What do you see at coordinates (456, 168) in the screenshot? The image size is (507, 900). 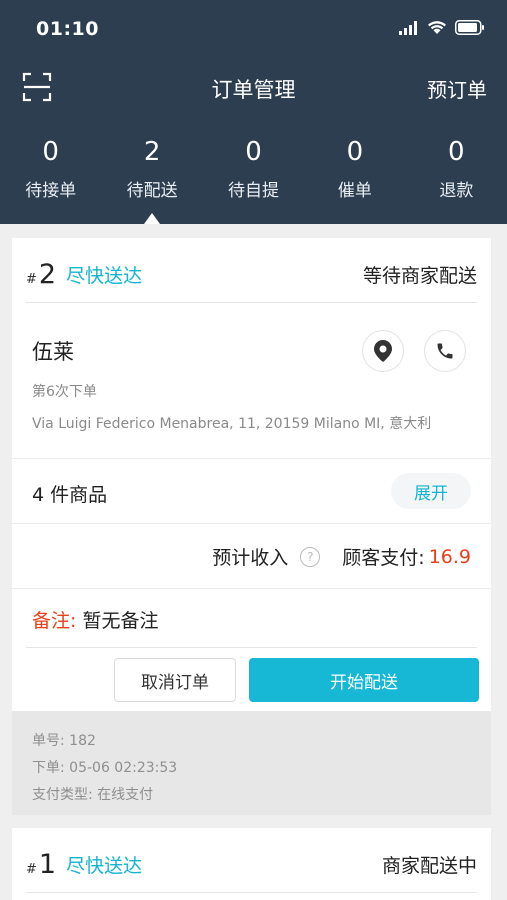 I see `stat-refunds: 0 退款` at bounding box center [456, 168].